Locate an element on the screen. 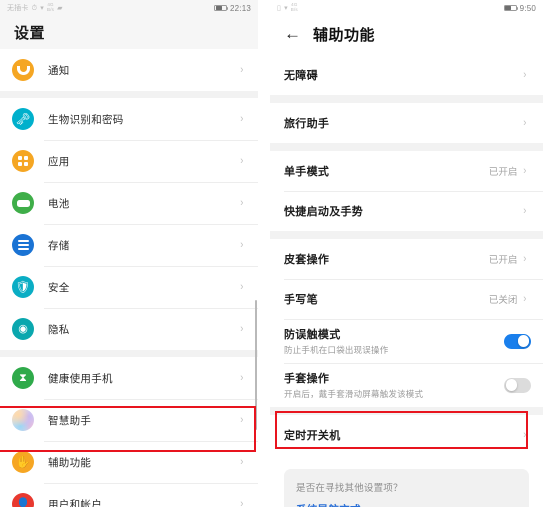 This screenshot has height=507, width=543. accessibility-group-1: 无障碍 › is located at coordinates (406, 75).